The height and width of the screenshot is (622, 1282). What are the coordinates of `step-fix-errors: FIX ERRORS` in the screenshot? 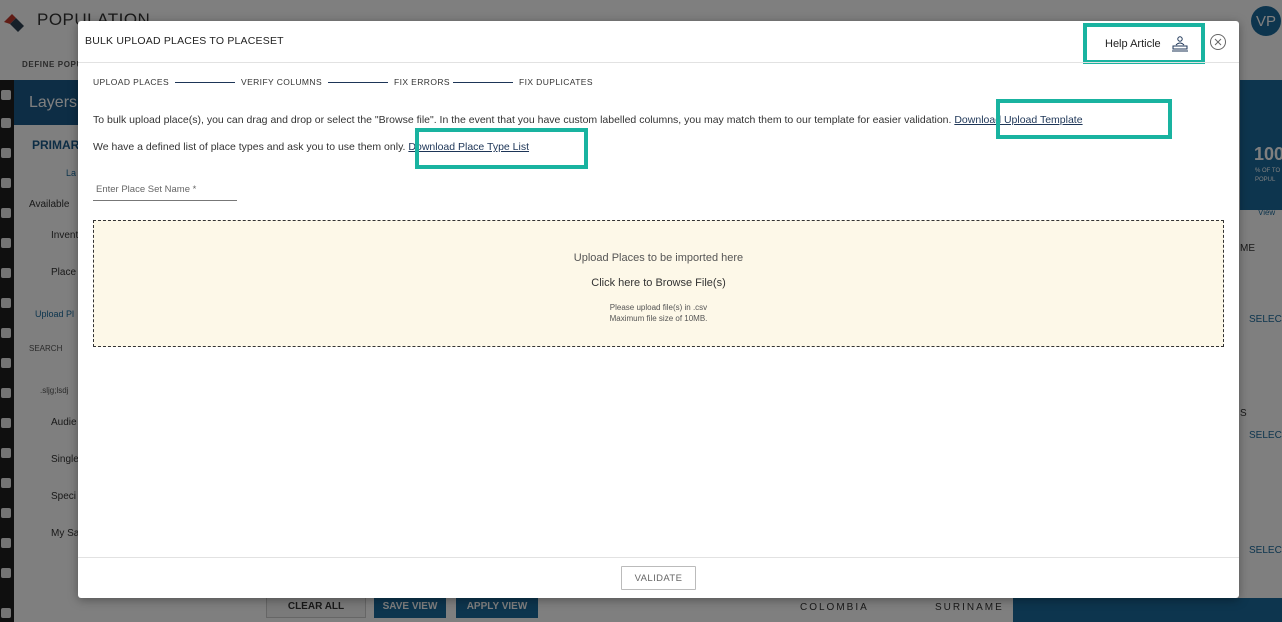 It's located at (422, 82).